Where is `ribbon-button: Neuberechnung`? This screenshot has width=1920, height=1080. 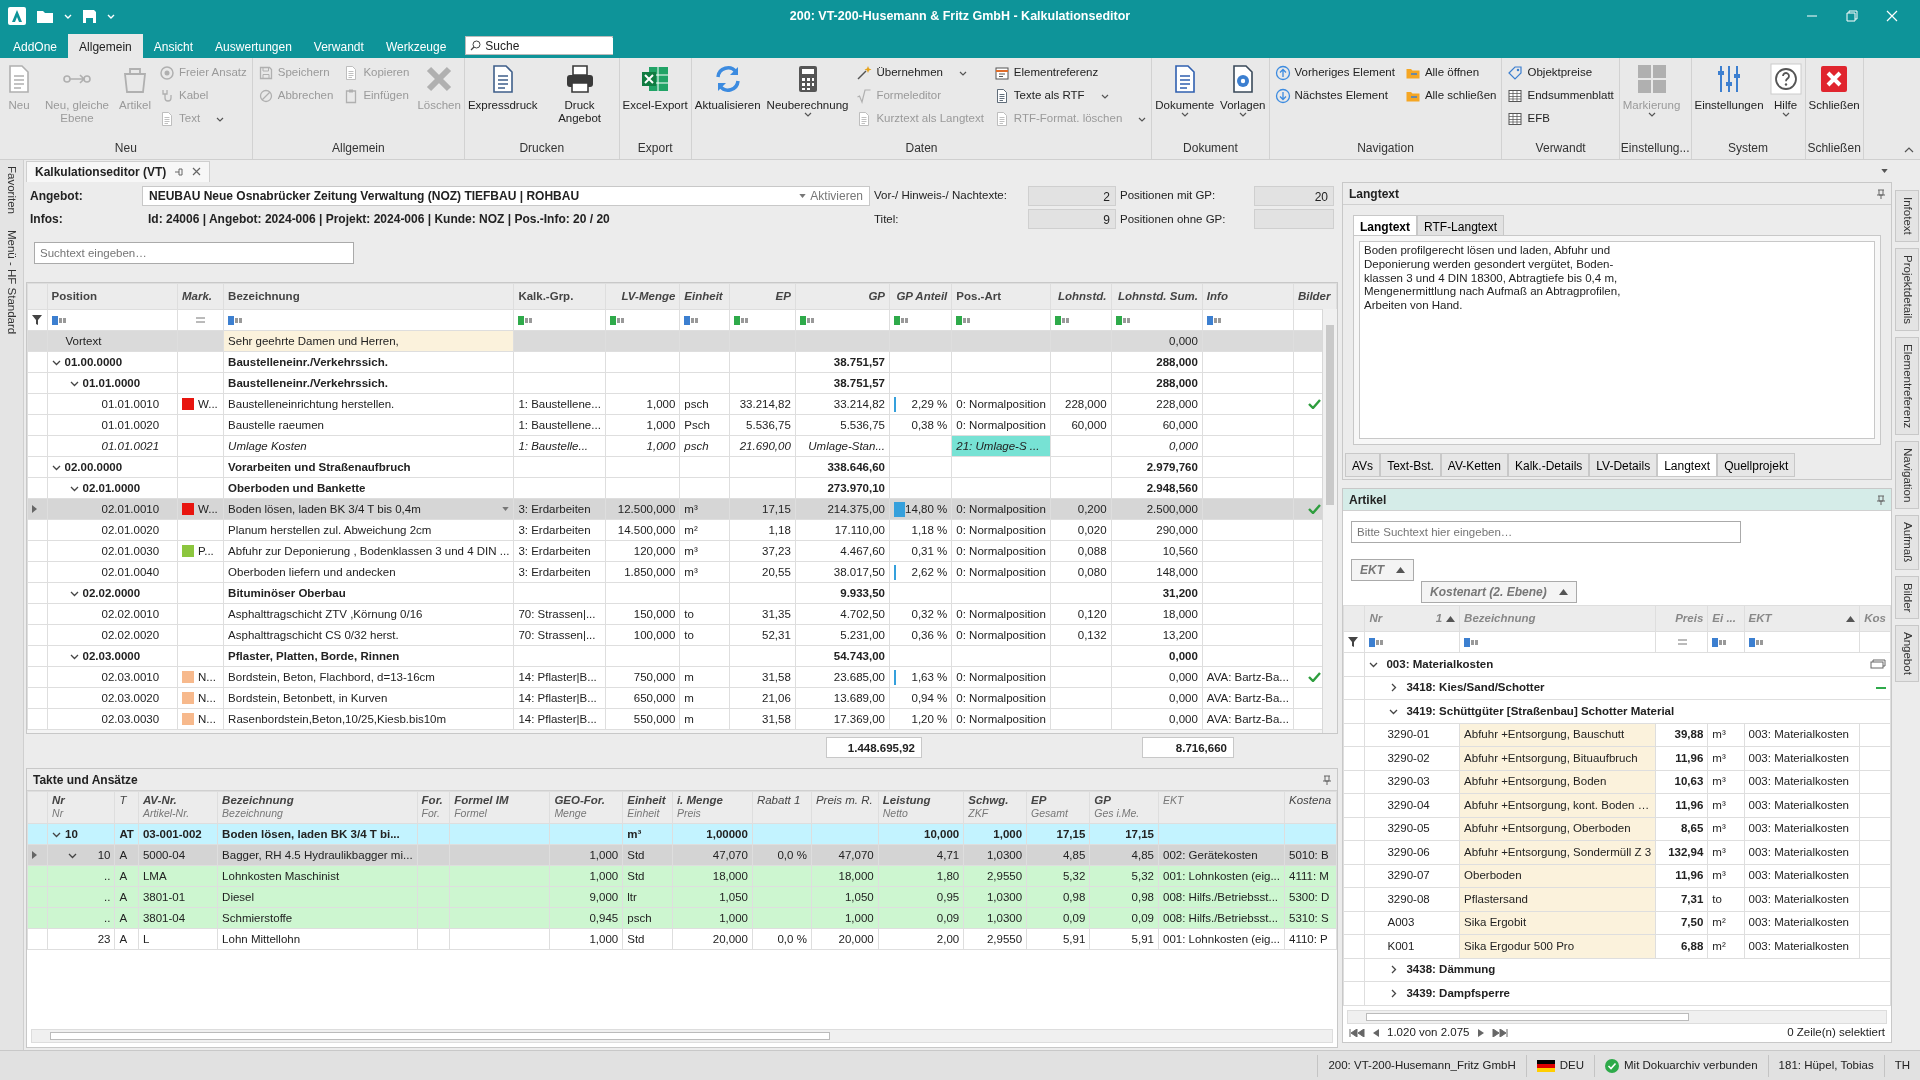 ribbon-button: Neuberechnung is located at coordinates (807, 99).